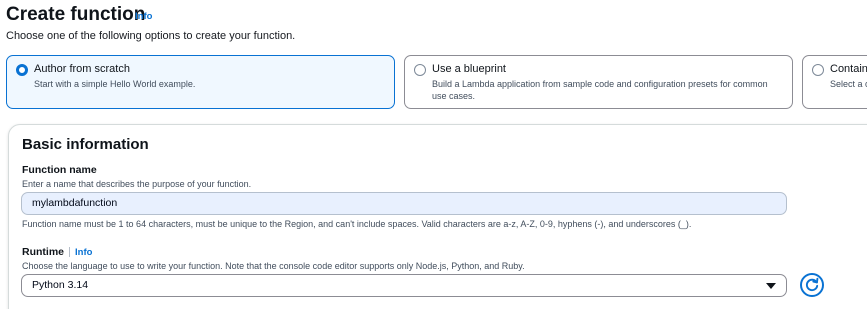 The width and height of the screenshot is (867, 309). I want to click on refresh-runtime-button, so click(812, 285).